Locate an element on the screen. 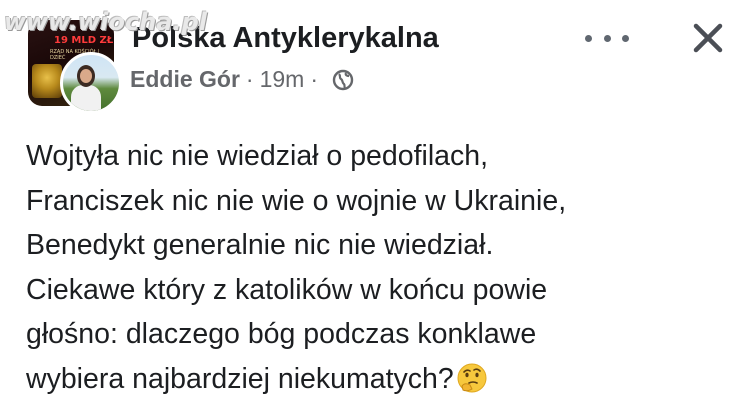 This screenshot has width=750, height=410. author-name-link: Eddie Gór is located at coordinates (185, 79).